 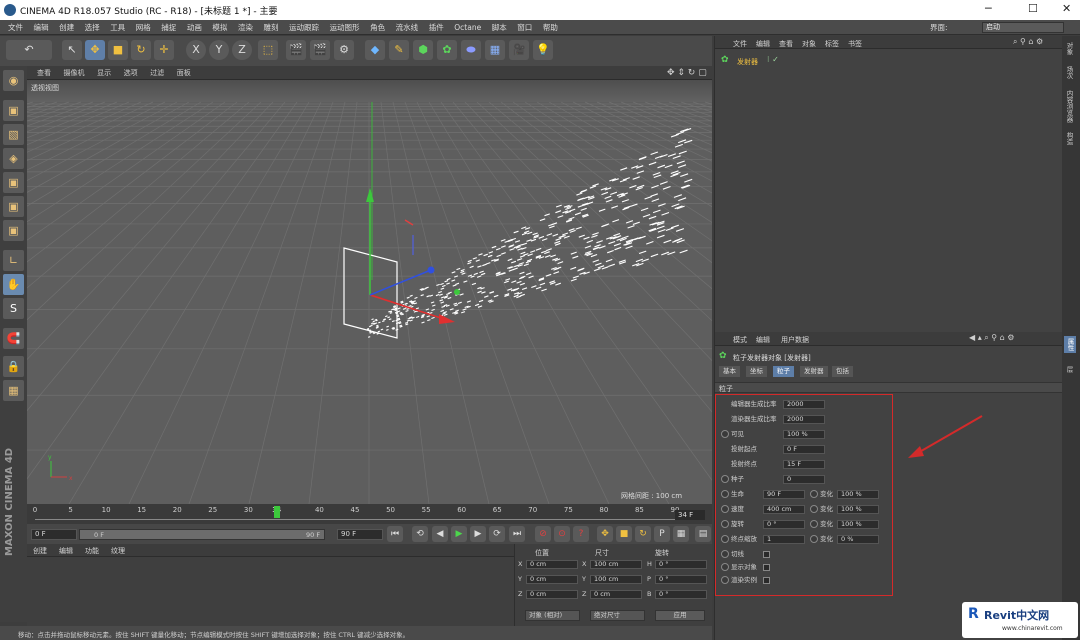 I want to click on menu-sculpt: 雕刻, so click(x=270, y=27).